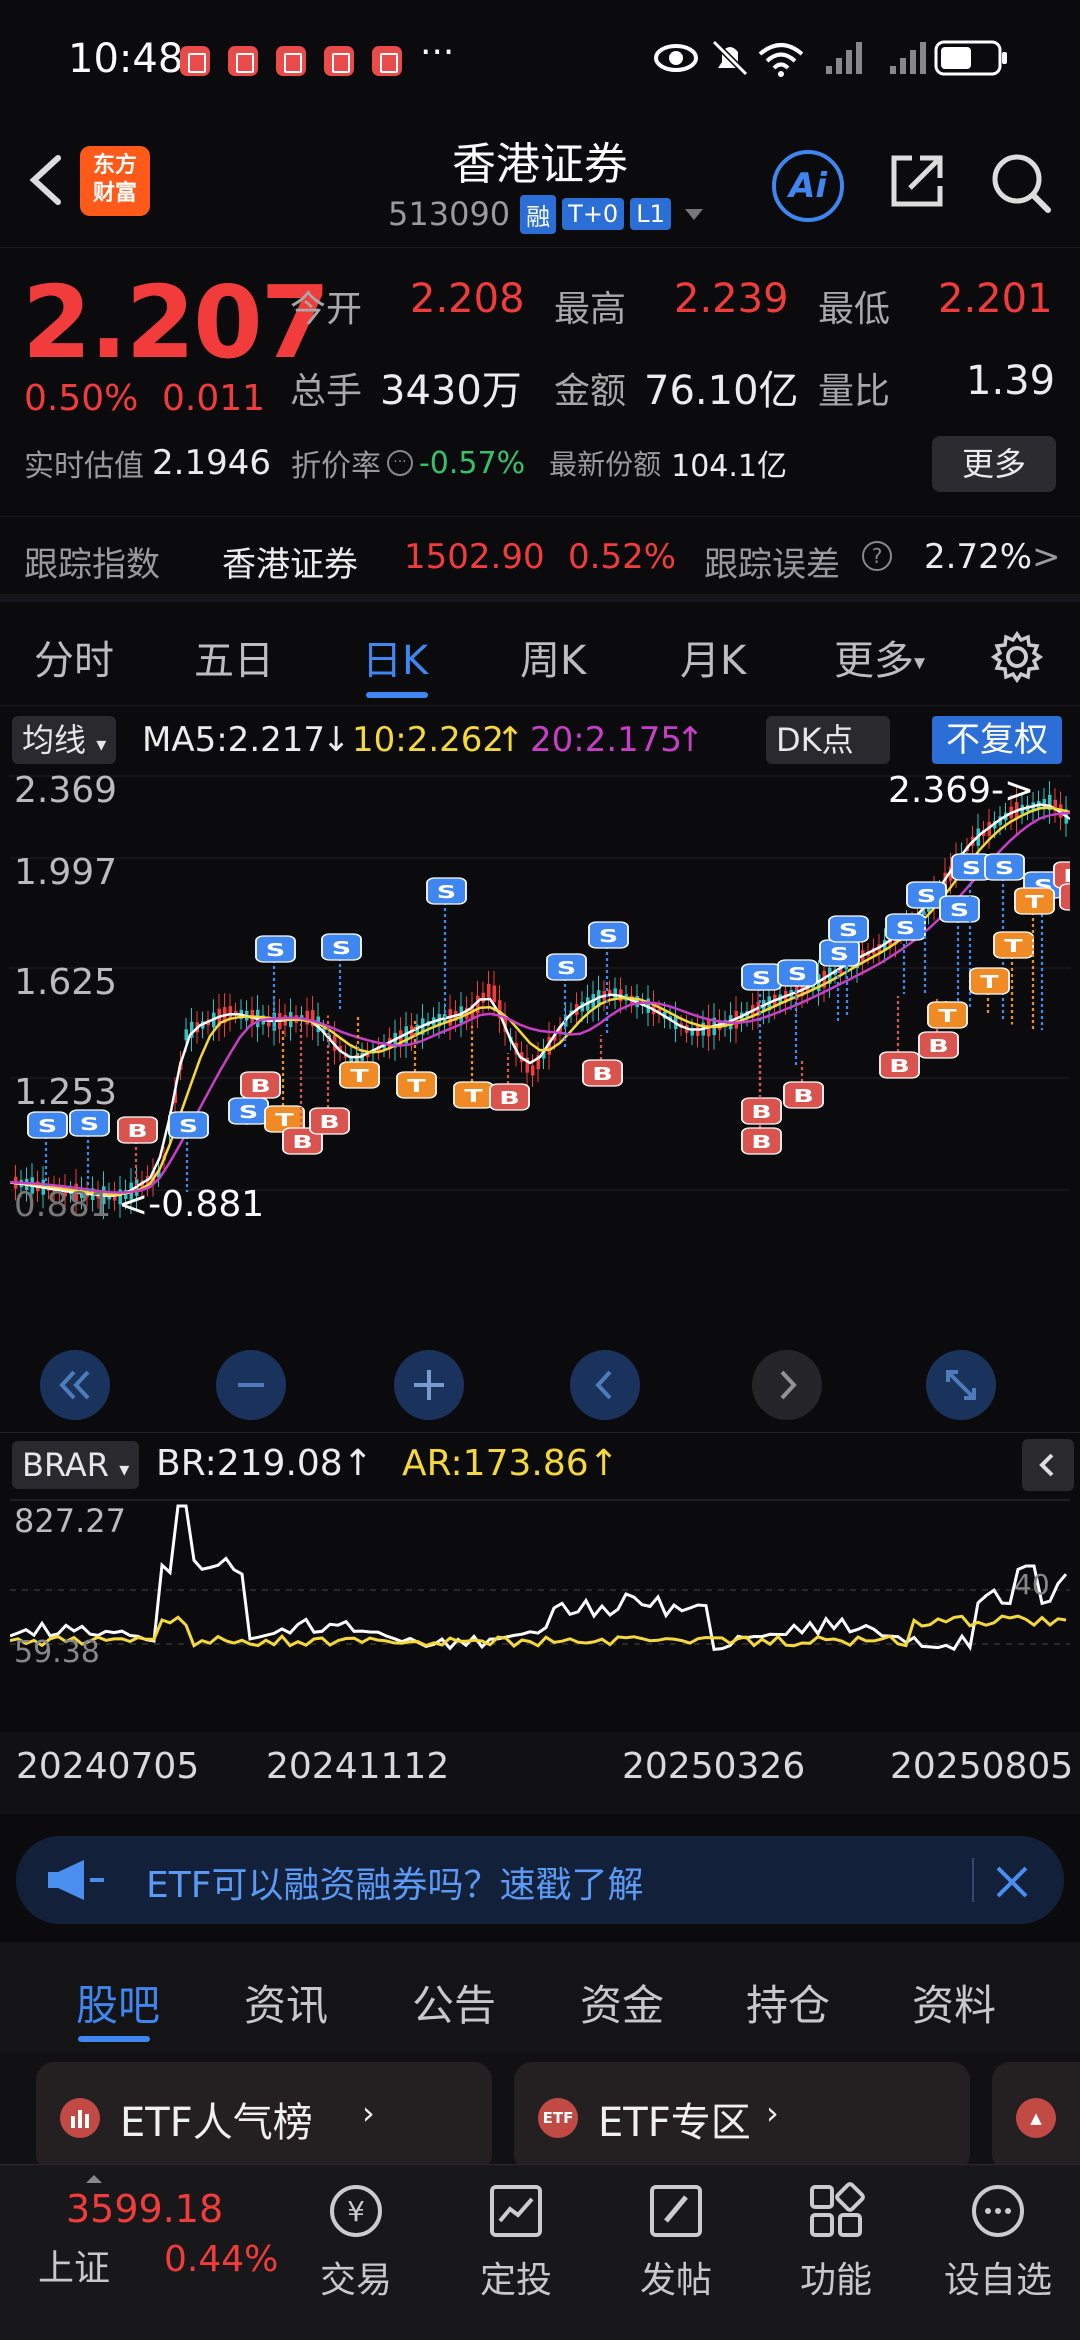 The height and width of the screenshot is (2340, 1080). I want to click on tab-profile: 资料, so click(954, 2002).